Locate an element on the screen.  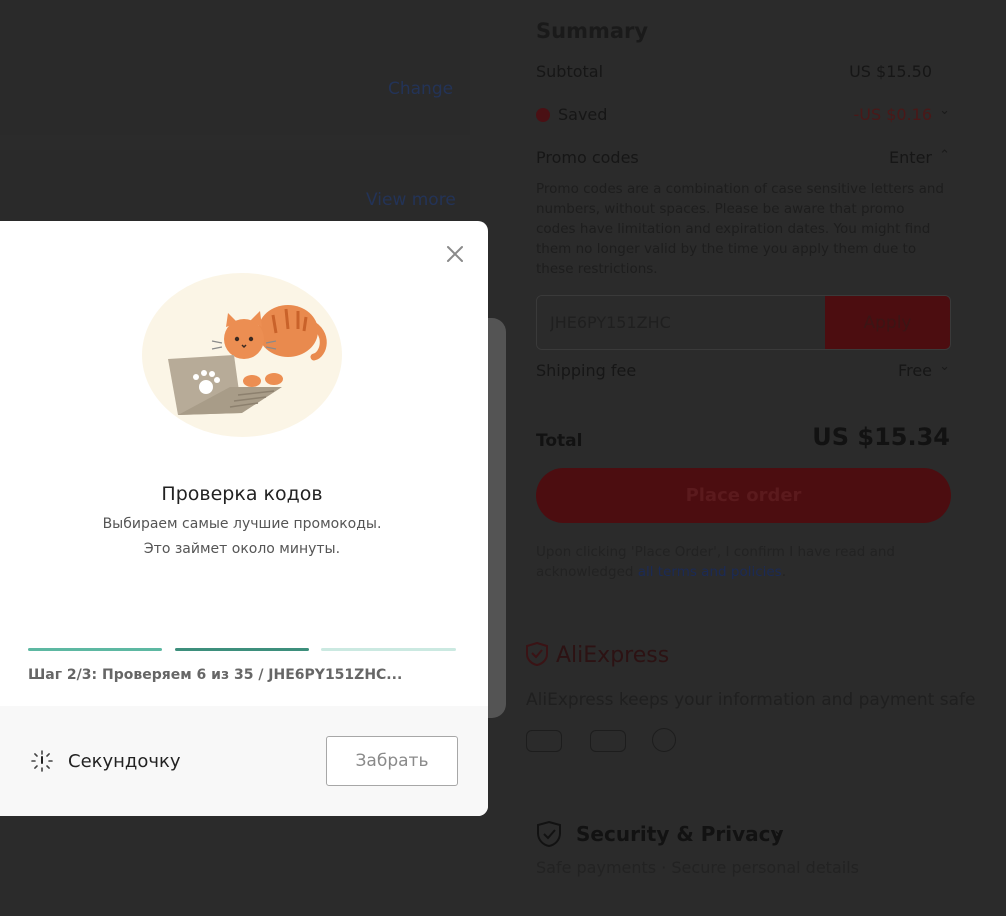
saved-value: -US $0.16 is located at coordinates (892, 114).